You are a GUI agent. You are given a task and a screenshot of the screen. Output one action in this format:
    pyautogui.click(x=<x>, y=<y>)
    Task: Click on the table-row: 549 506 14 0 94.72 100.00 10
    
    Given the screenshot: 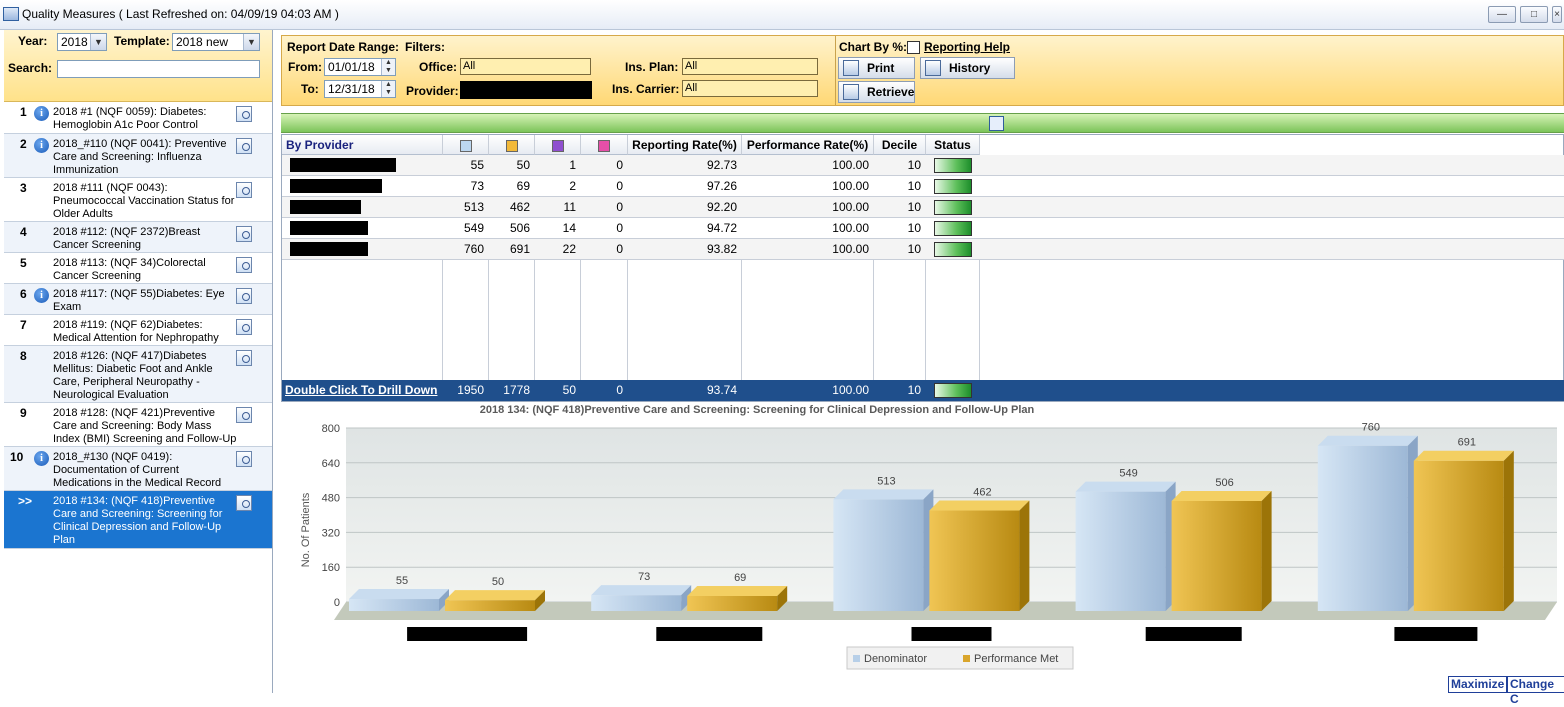 What is the action you would take?
    pyautogui.click(x=923, y=228)
    